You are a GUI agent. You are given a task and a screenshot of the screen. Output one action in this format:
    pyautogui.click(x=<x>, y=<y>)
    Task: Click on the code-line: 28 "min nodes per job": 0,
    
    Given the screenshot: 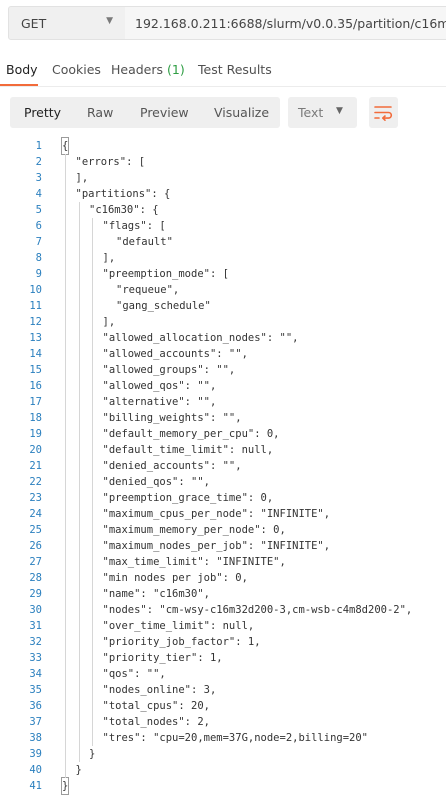 What is the action you would take?
    pyautogui.click(x=223, y=578)
    